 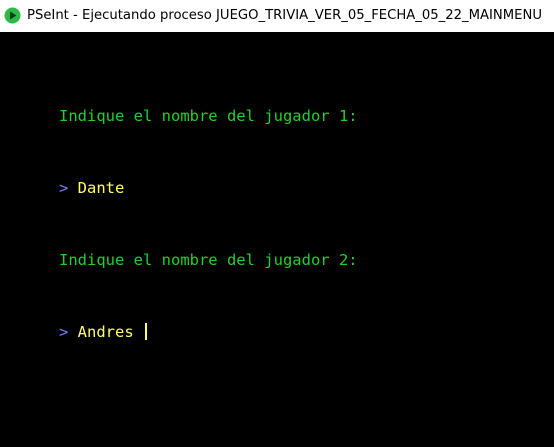 What do you see at coordinates (101, 188) in the screenshot?
I see `user-input-text: Dante` at bounding box center [101, 188].